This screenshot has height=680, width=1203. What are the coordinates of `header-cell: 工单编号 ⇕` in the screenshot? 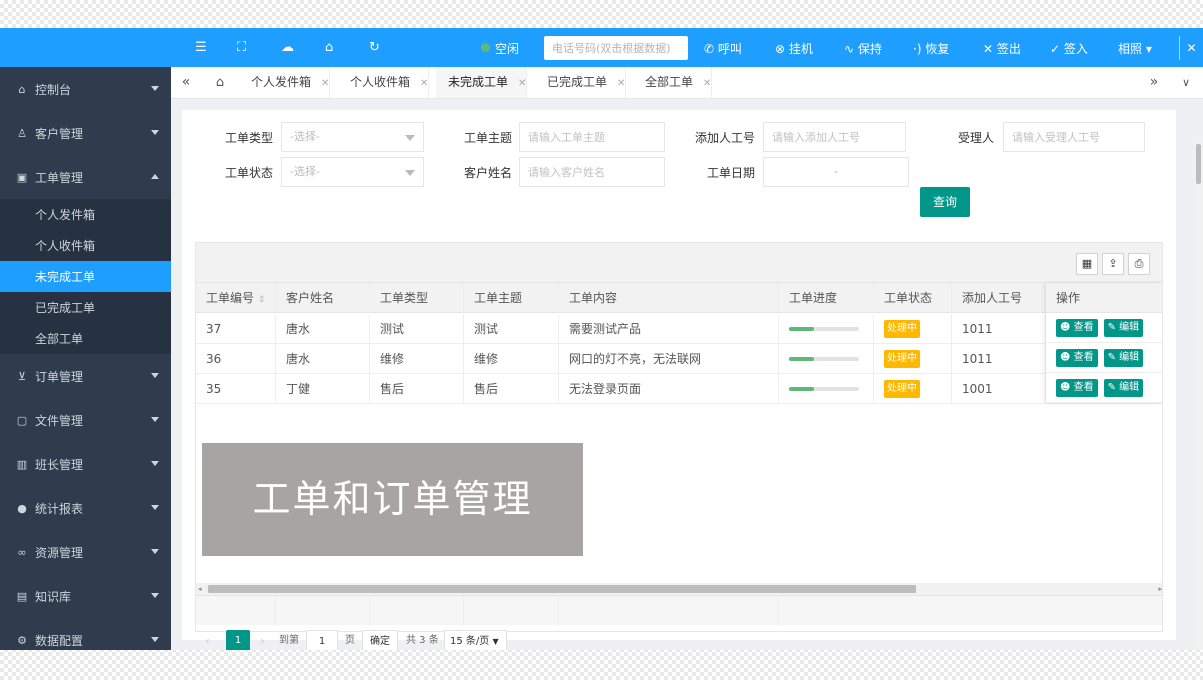 It's located at (236, 298).